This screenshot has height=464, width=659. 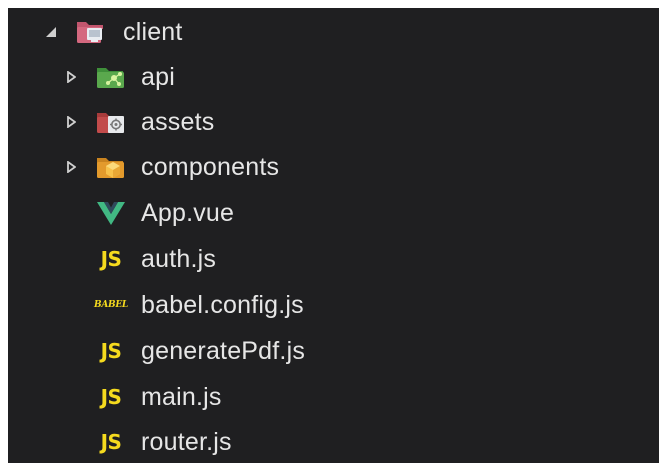 What do you see at coordinates (91, 32) in the screenshot?
I see `folder-client-open-icon` at bounding box center [91, 32].